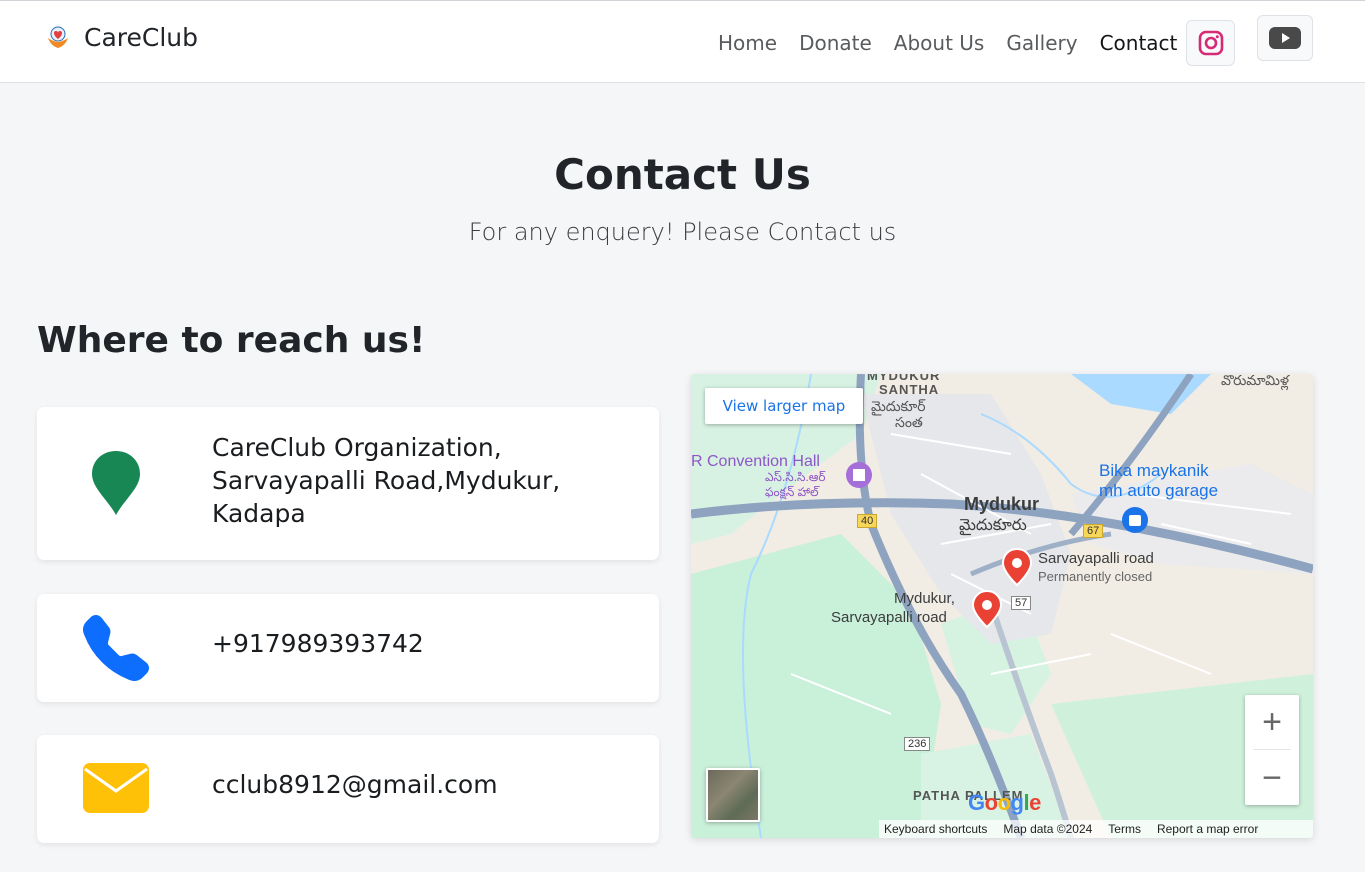 The height and width of the screenshot is (872, 1365). Describe the element at coordinates (1004, 802) in the screenshot. I see `google-logo: Google` at that location.